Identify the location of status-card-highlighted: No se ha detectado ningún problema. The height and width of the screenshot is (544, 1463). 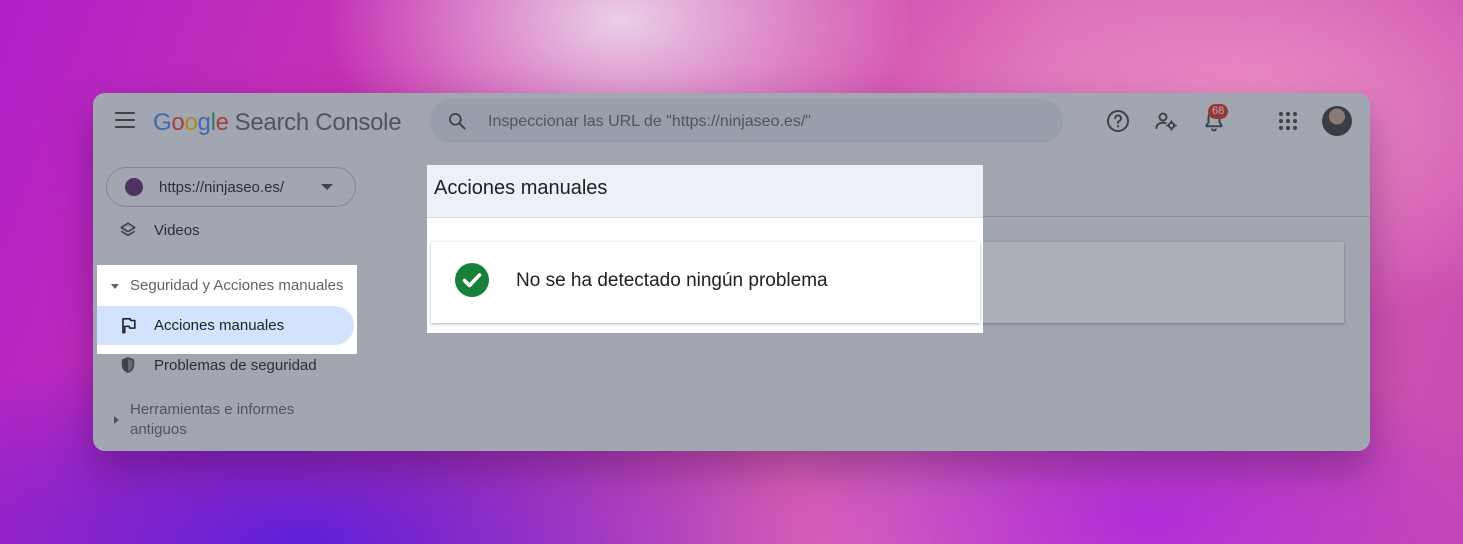
(705, 282).